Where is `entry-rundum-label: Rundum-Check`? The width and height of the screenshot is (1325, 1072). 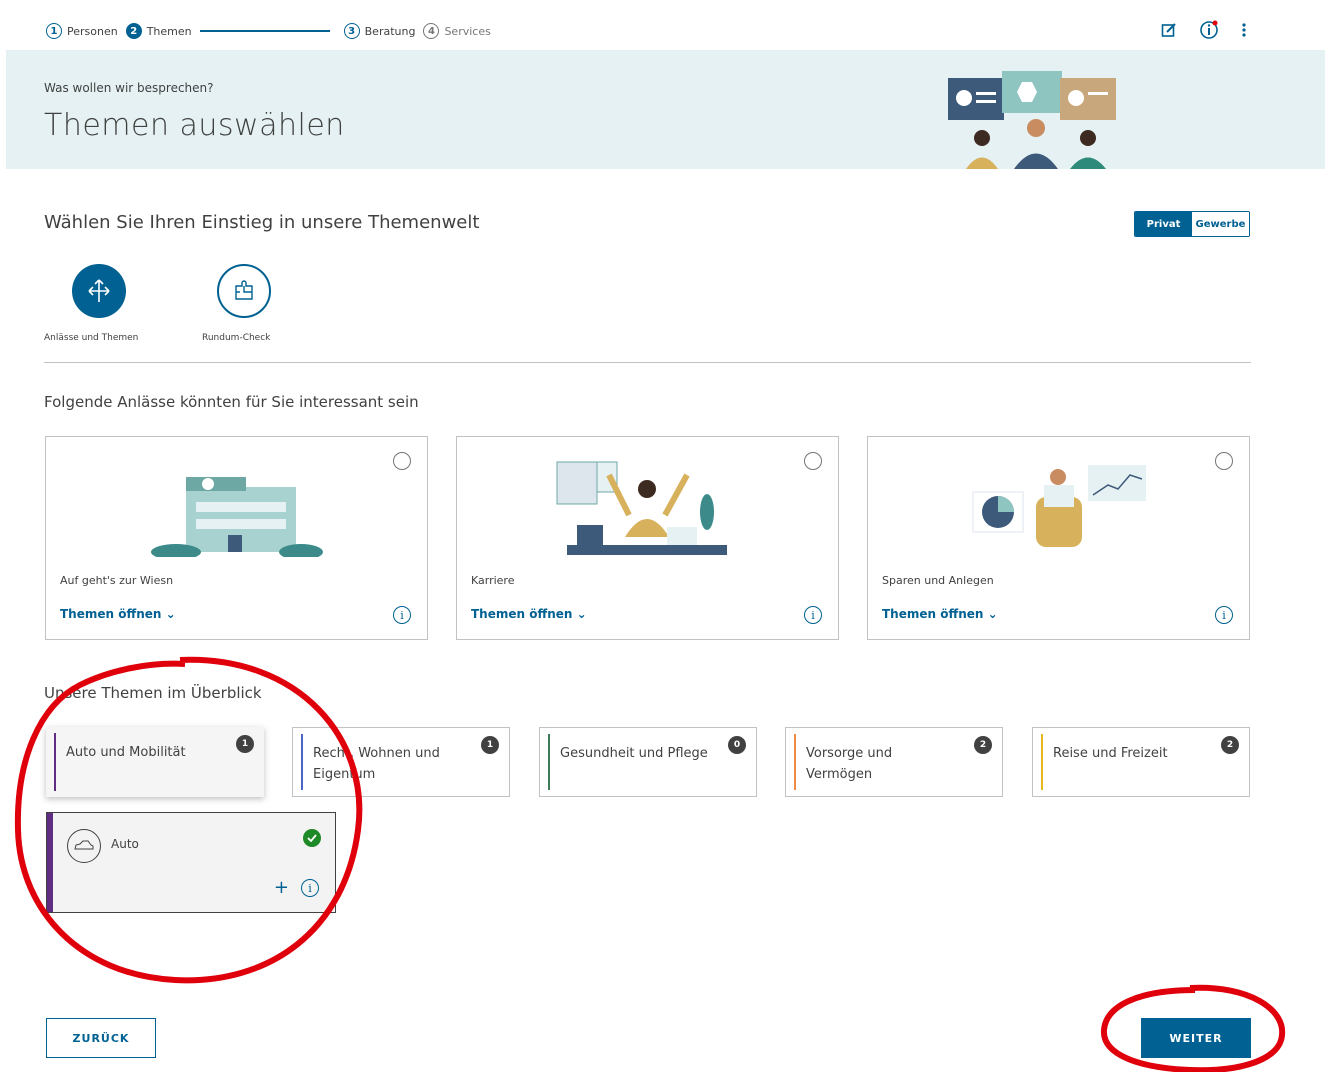 entry-rundum-label: Rundum-Check is located at coordinates (236, 338).